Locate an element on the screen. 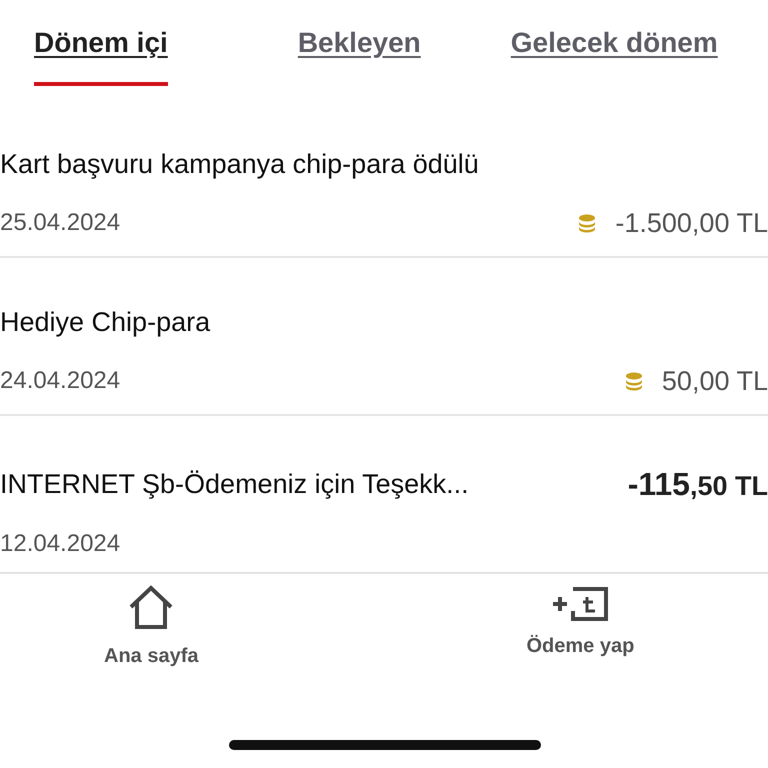  transaction-title: Hediye Chip-para is located at coordinates (105, 322).